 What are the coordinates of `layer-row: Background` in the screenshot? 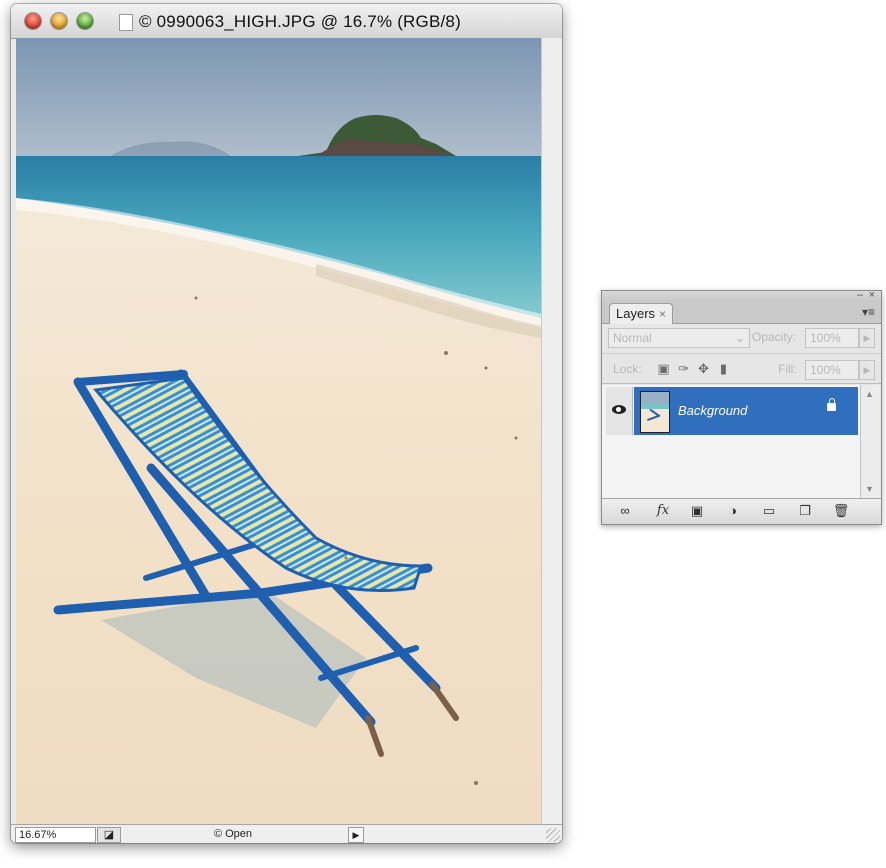 It's located at (731, 411).